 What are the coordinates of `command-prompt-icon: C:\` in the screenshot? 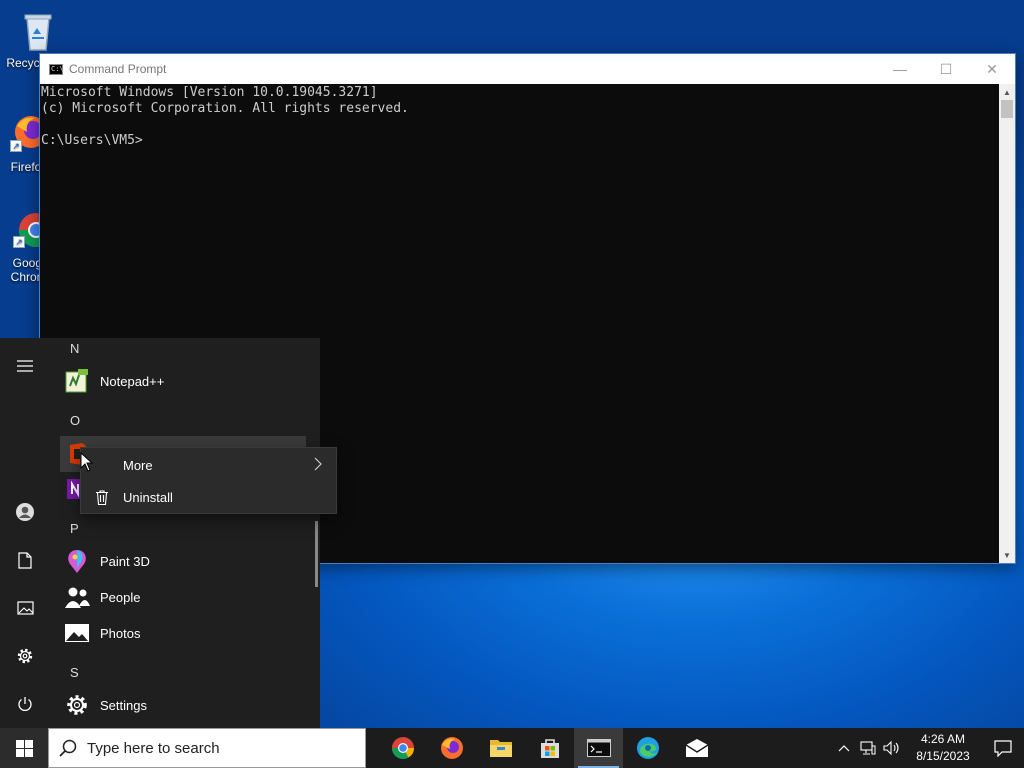 It's located at (56, 69).